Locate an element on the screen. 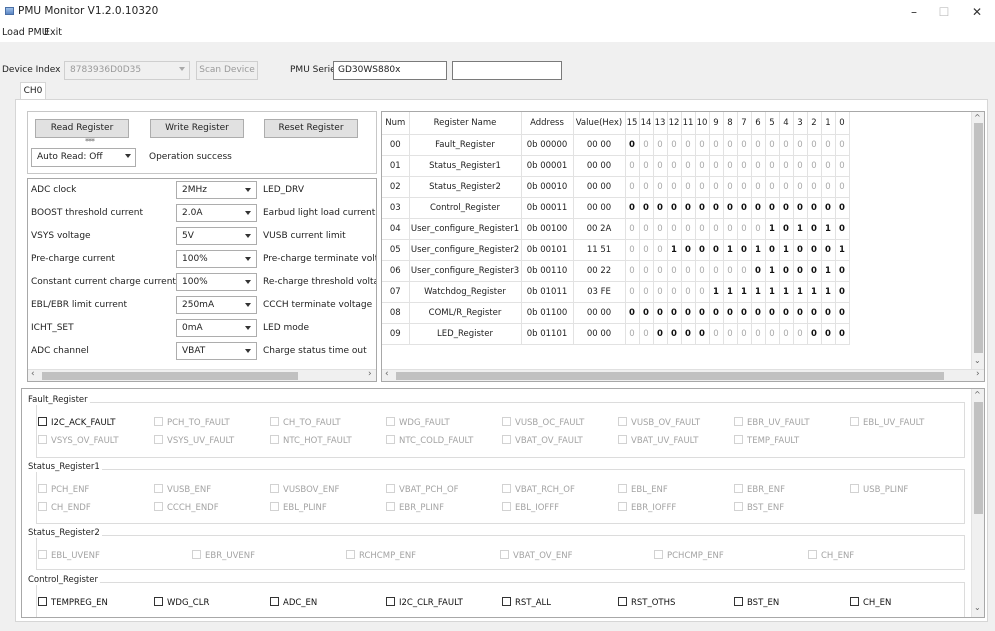 This screenshot has width=995, height=631. checkbox-item: I2C_CLR_FAULT is located at coordinates (424, 602).